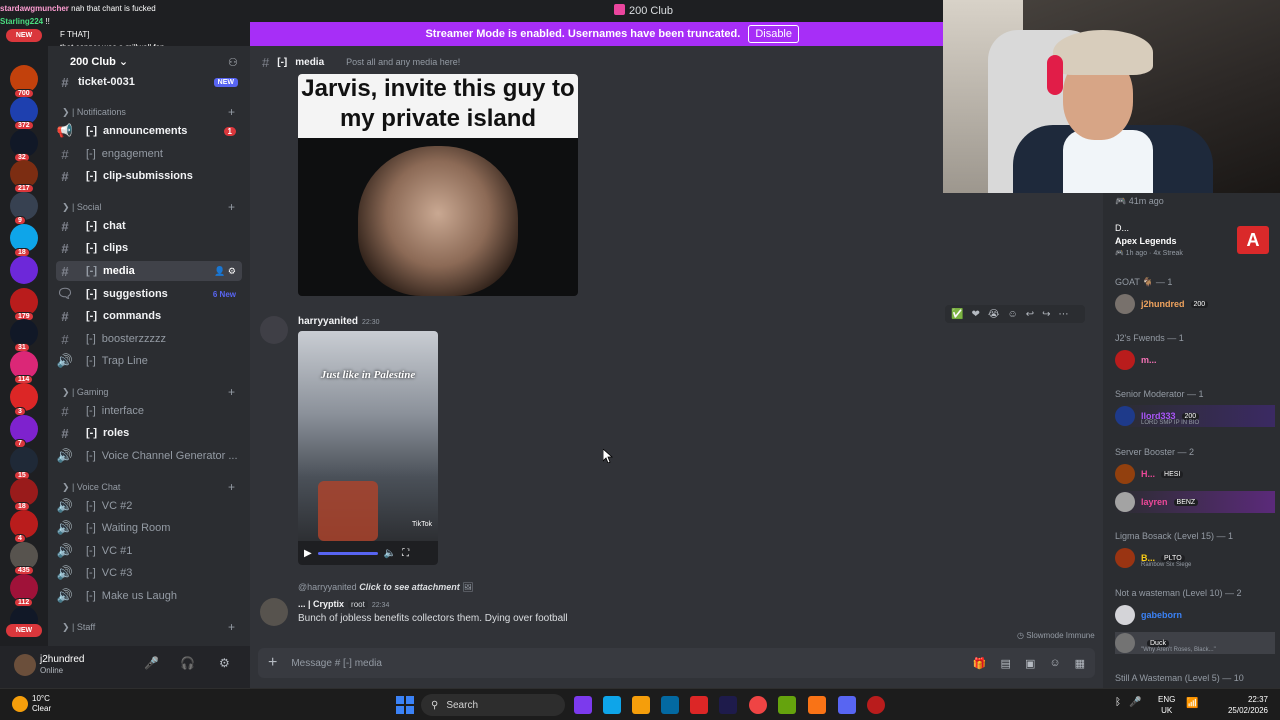  I want to click on teams-icon, so click(583, 705).